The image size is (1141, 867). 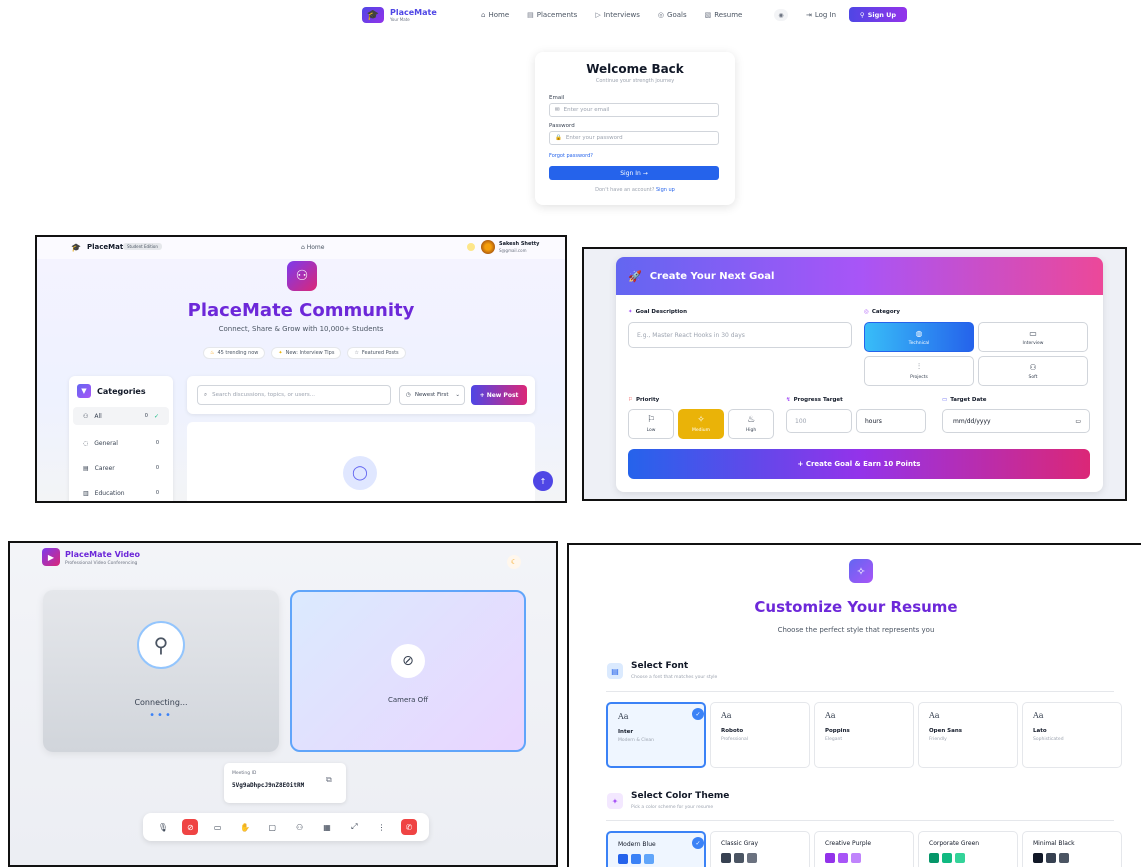 What do you see at coordinates (212, 353) in the screenshot?
I see `flame-icon: ♨` at bounding box center [212, 353].